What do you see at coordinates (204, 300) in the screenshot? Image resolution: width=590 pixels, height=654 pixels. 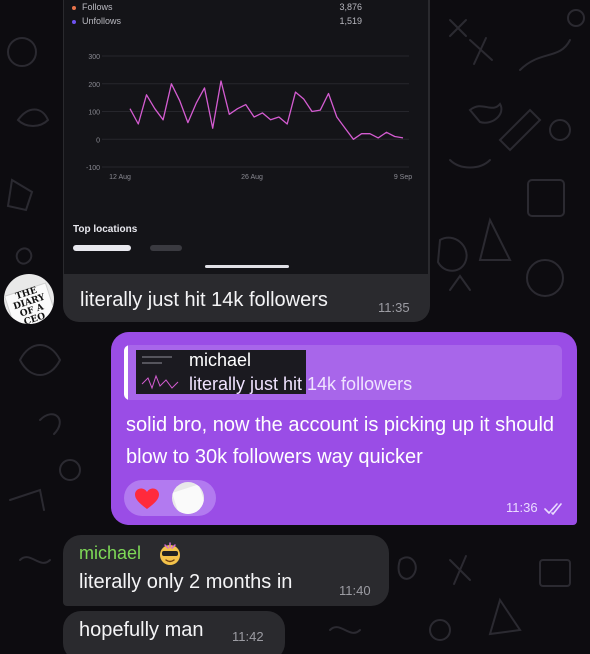 I see `message-text: literally just hit 14k followers` at bounding box center [204, 300].